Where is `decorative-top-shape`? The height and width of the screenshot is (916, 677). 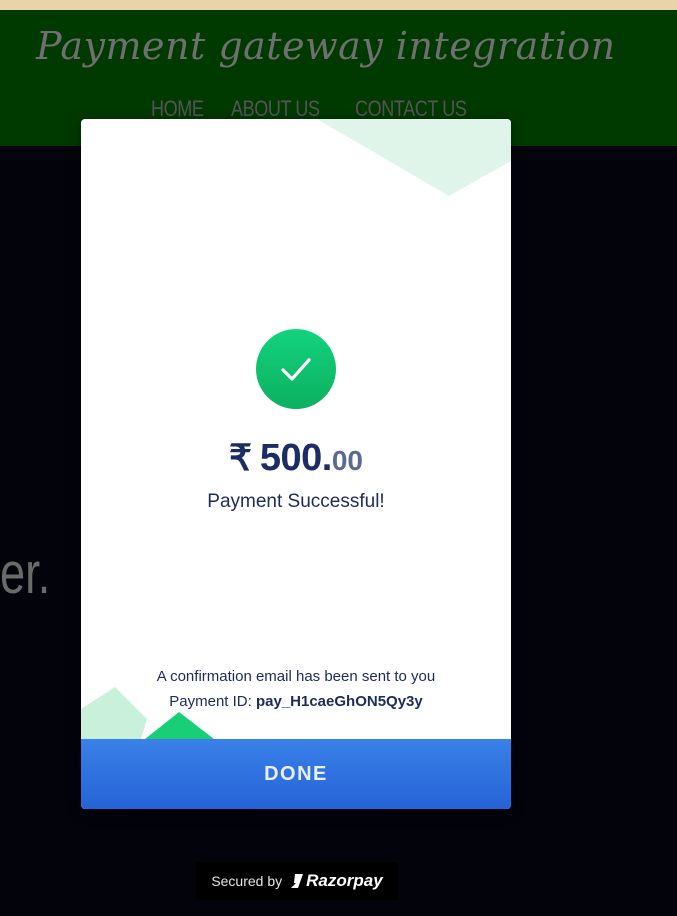
decorative-top-shape is located at coordinates (414, 157).